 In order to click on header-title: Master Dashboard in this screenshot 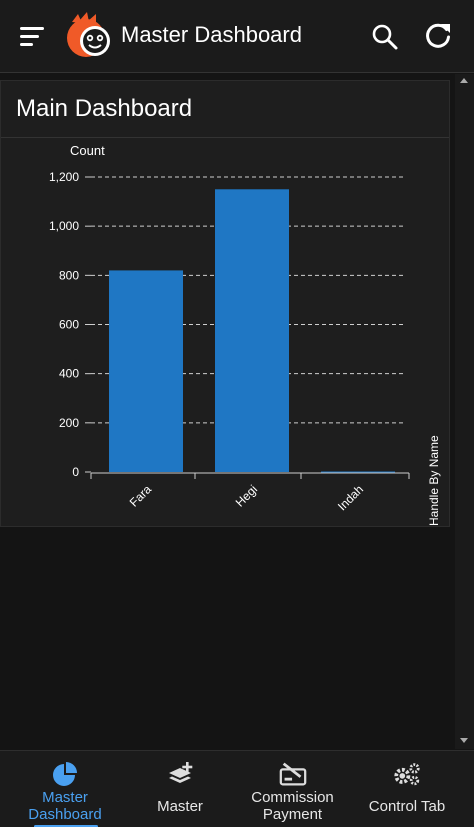, I will do `click(211, 34)`.